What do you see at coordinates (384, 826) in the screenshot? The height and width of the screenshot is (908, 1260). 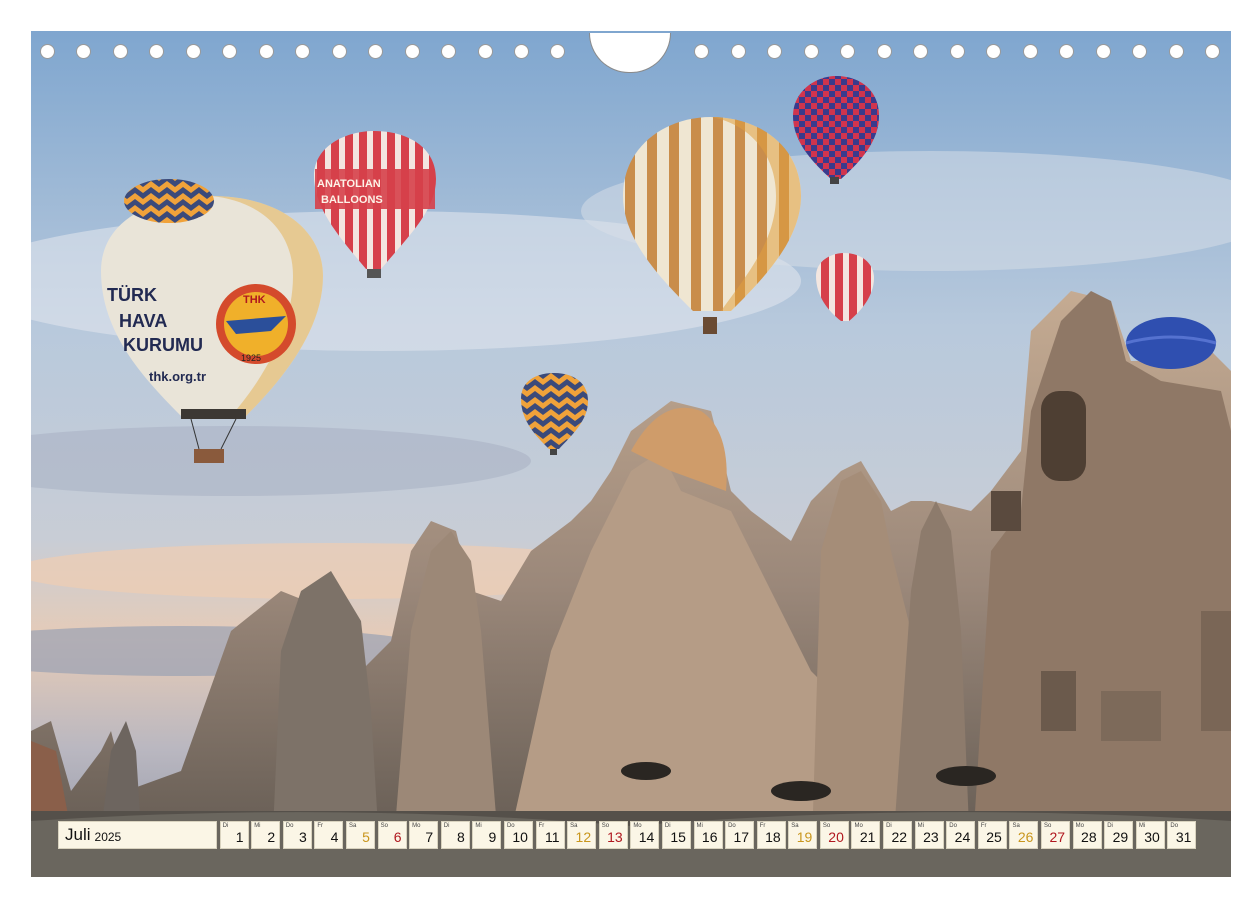 I see `day-of-week: So` at bounding box center [384, 826].